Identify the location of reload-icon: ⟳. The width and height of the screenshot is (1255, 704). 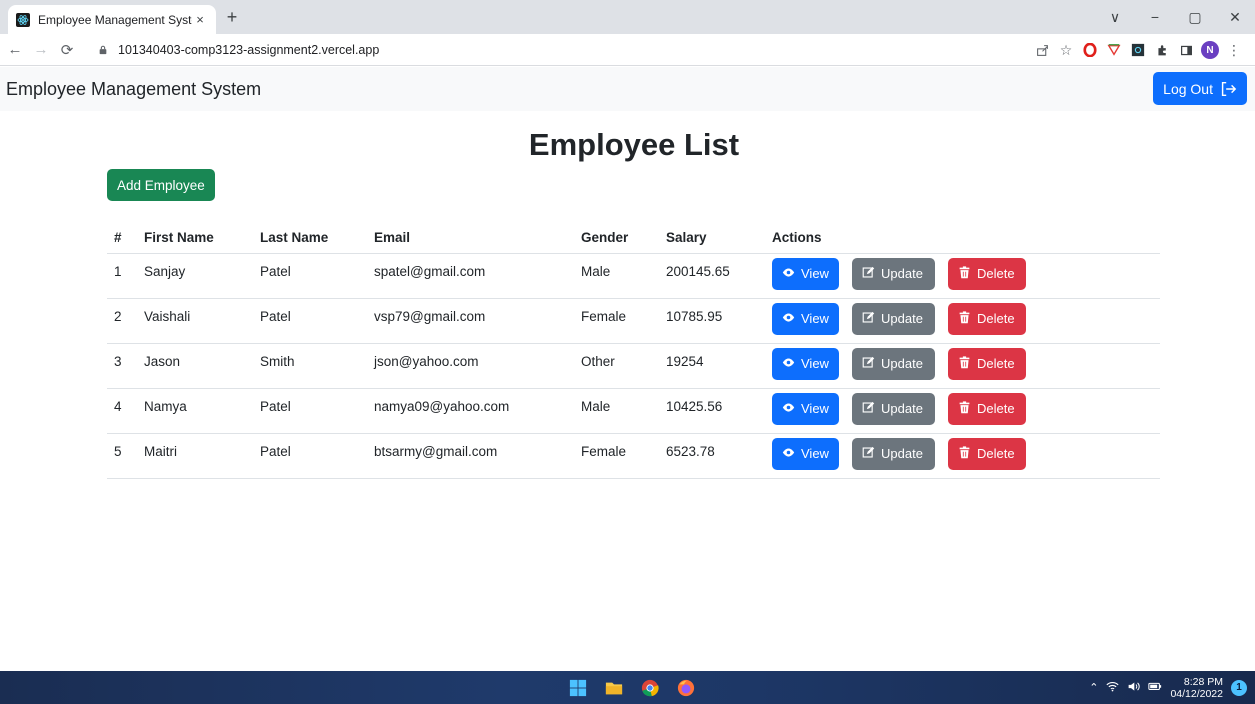
(67, 50).